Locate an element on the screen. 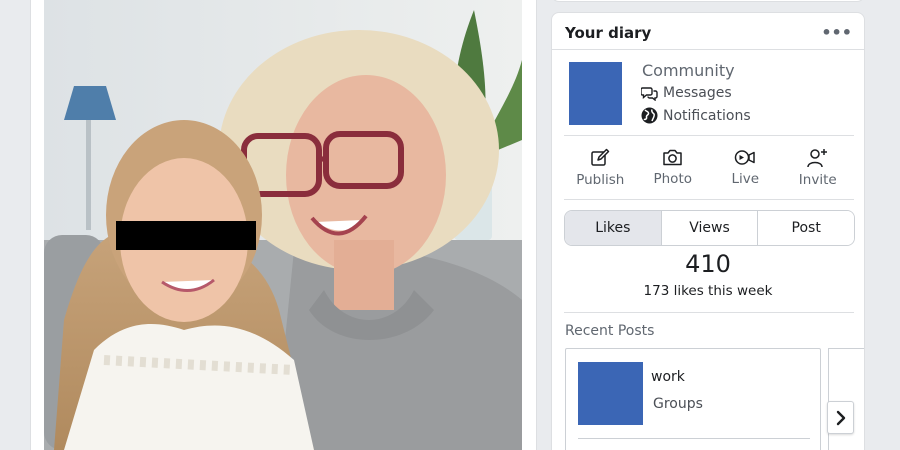  edit-icon is located at coordinates (600, 157).